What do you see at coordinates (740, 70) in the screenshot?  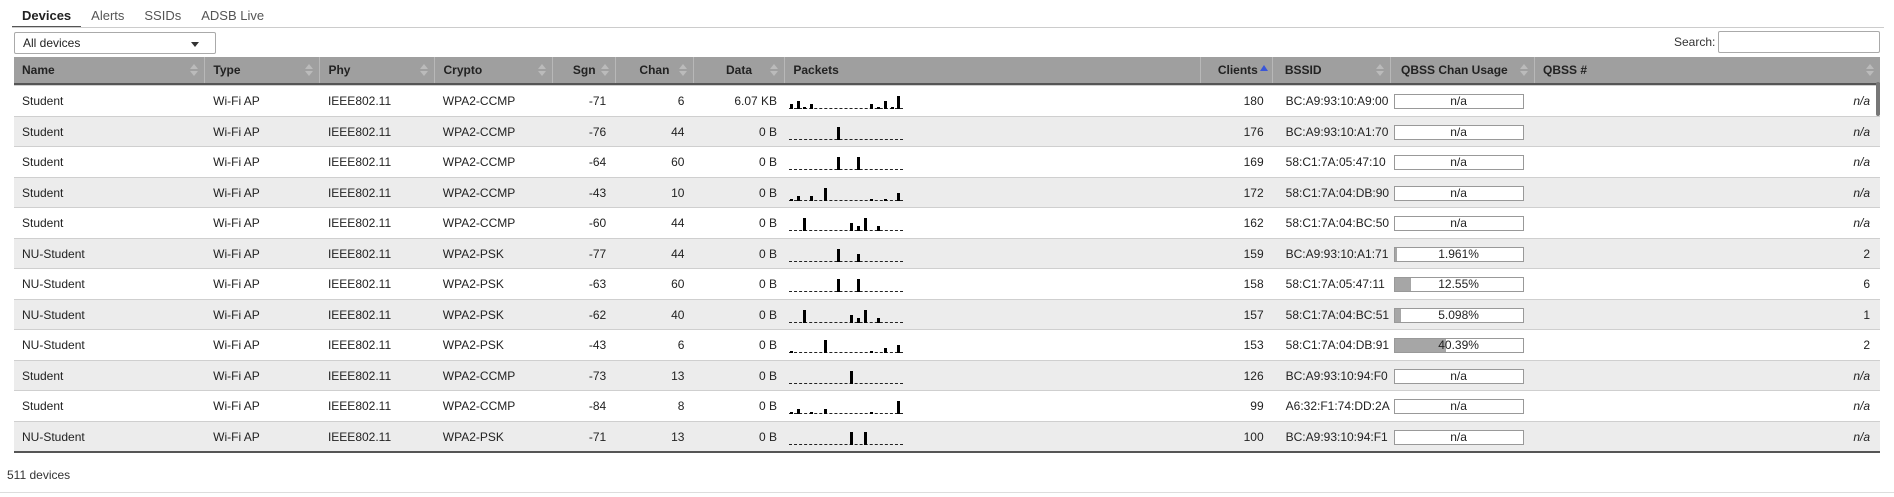 I see `col-header-data: Data` at bounding box center [740, 70].